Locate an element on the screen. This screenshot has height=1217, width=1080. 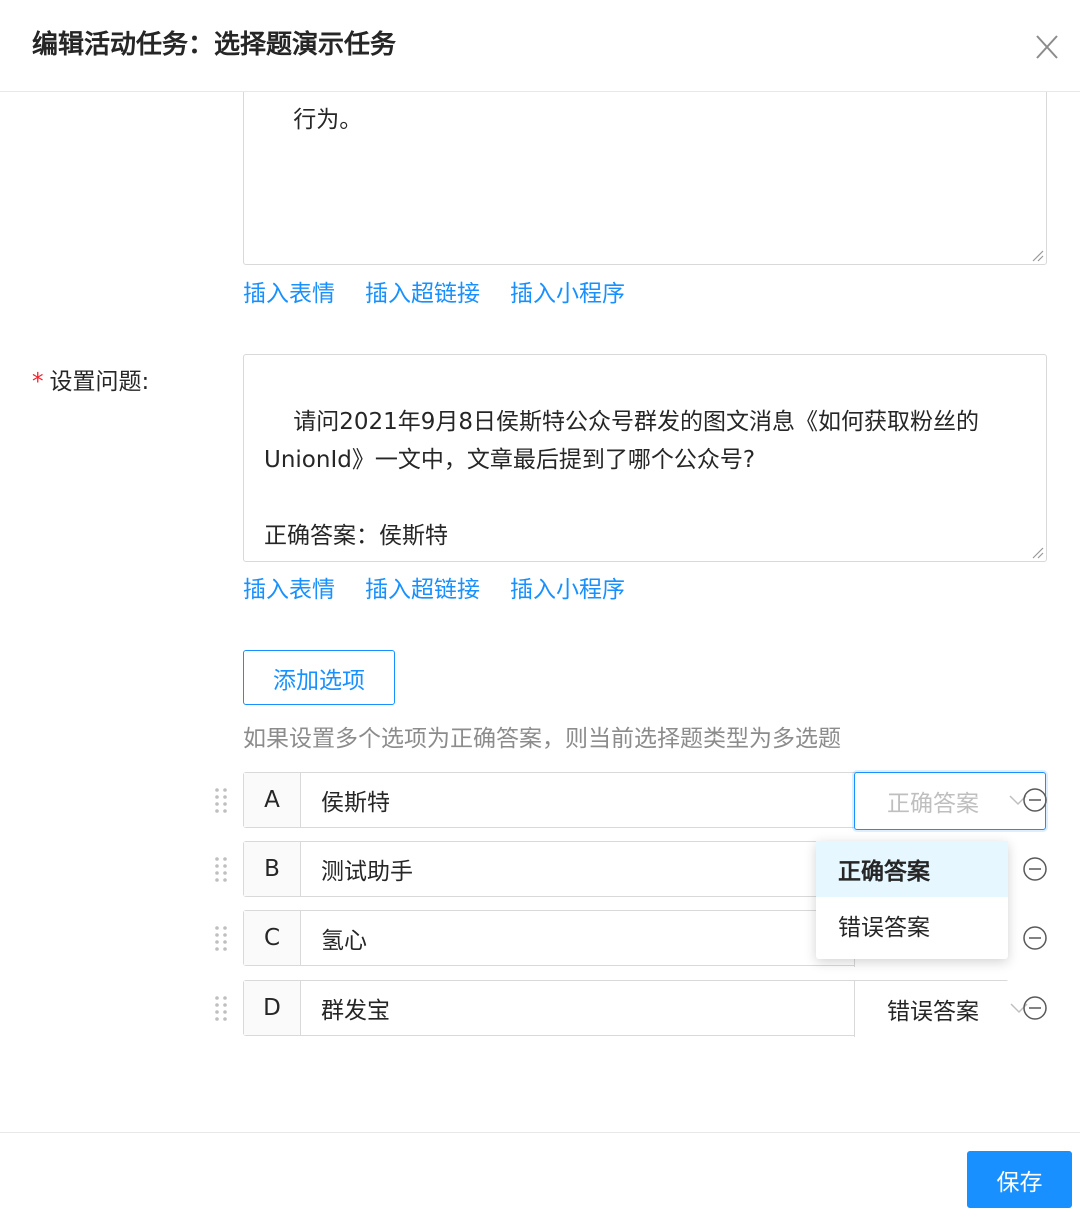
add-option-button: 添加选项 is located at coordinates (319, 677).